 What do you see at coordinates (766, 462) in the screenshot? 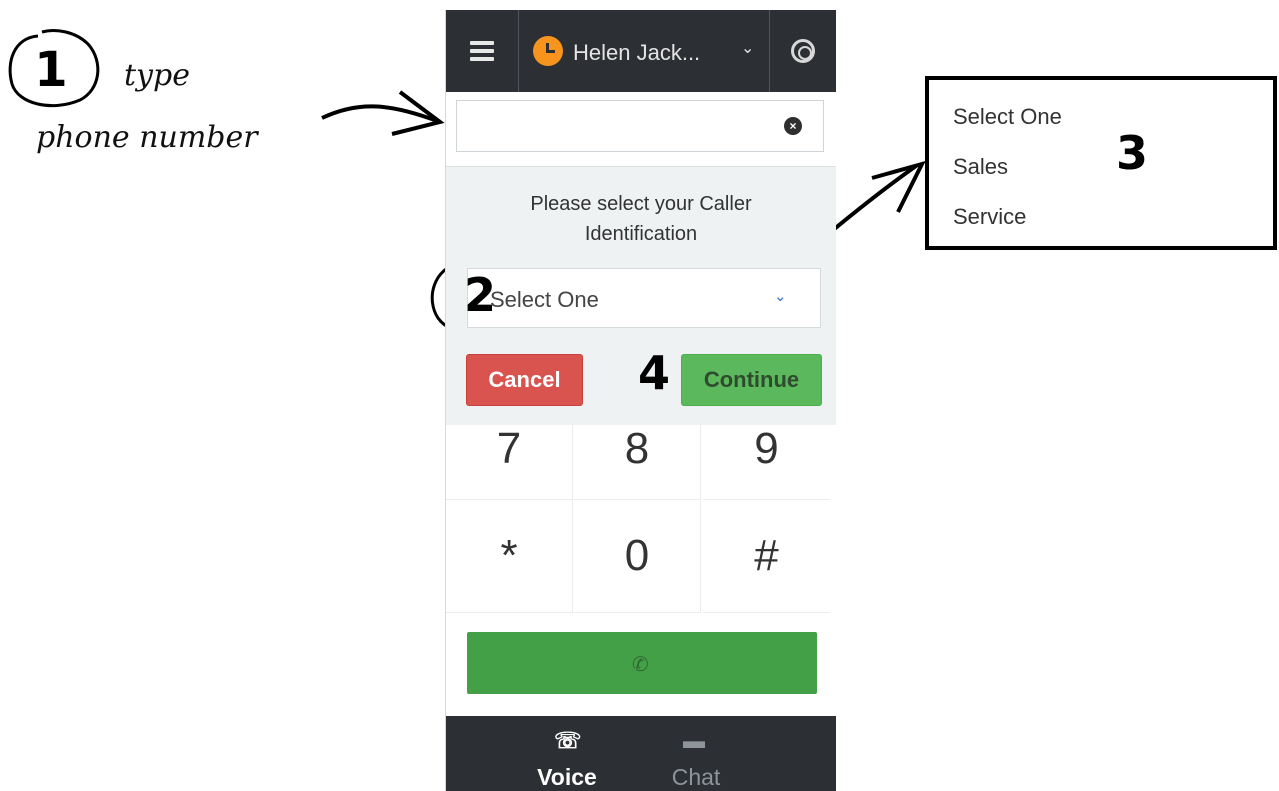
I see `keypad-key-9: 9` at bounding box center [766, 462].